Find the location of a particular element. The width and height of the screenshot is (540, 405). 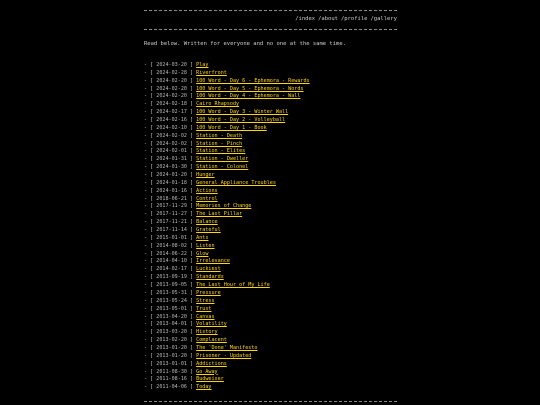

nav-index-link: /index is located at coordinates (305, 19).